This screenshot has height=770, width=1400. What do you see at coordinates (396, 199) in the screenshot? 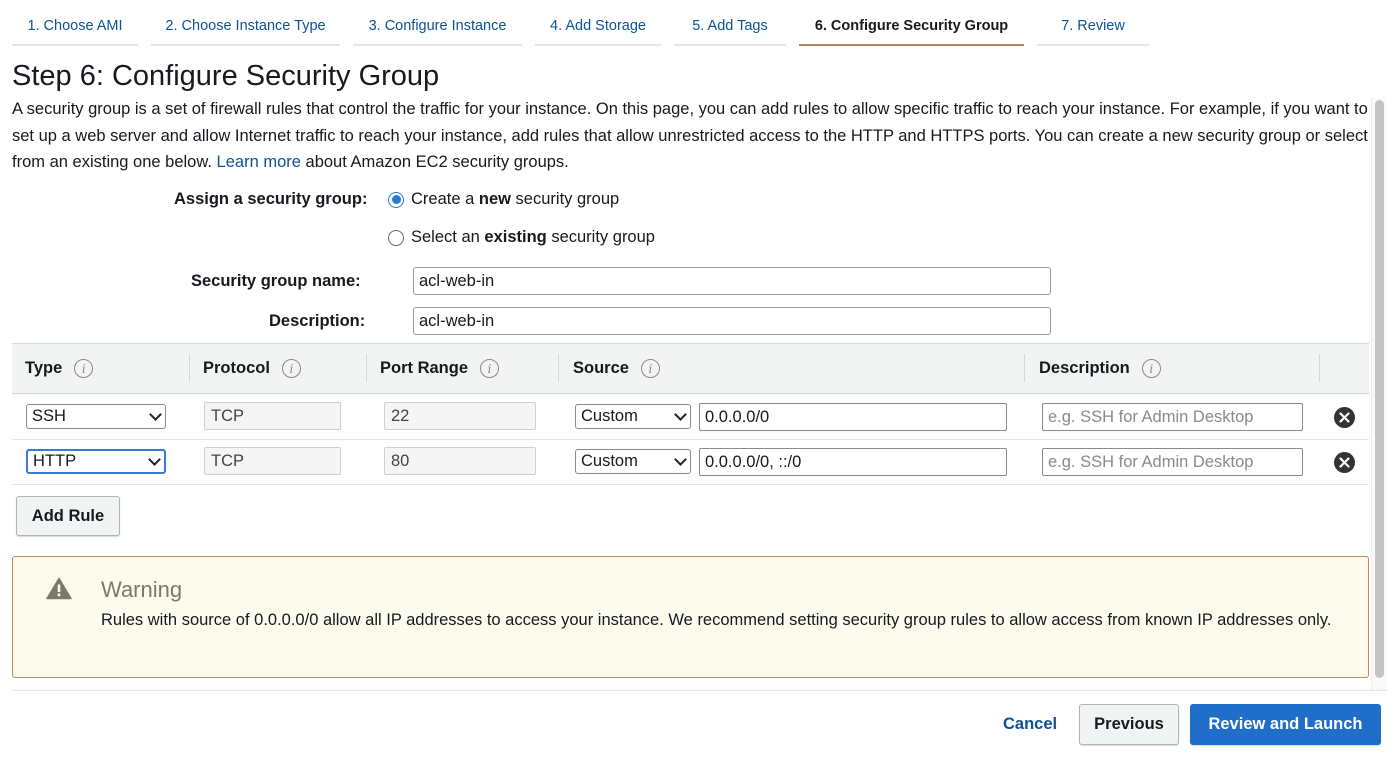
I see `radio-button-checked` at bounding box center [396, 199].